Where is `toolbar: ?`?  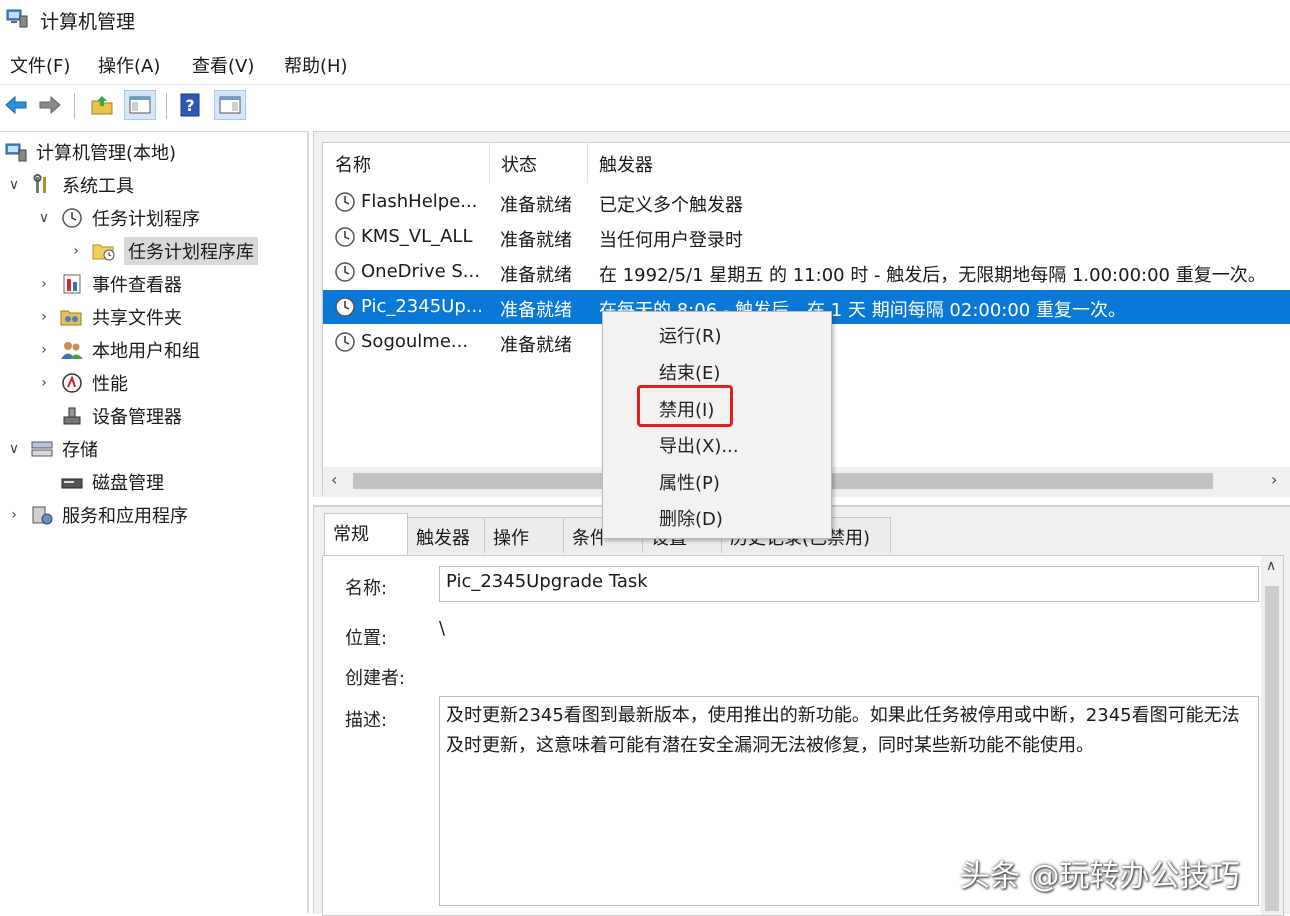
toolbar: ? is located at coordinates (645, 104).